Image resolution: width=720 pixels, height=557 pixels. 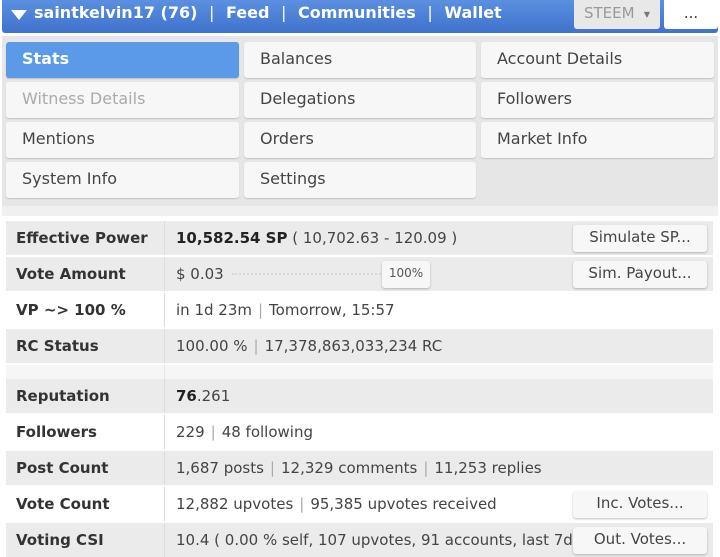 What do you see at coordinates (115, 12) in the screenshot?
I see `username-link: saintkelvin17 (76)` at bounding box center [115, 12].